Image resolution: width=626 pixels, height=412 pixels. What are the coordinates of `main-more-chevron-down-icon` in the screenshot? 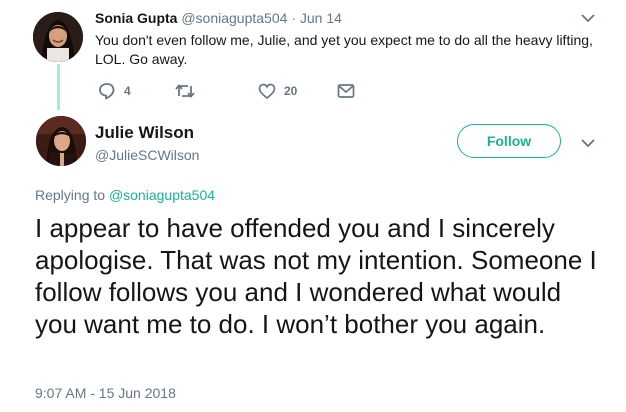 It's located at (588, 143).